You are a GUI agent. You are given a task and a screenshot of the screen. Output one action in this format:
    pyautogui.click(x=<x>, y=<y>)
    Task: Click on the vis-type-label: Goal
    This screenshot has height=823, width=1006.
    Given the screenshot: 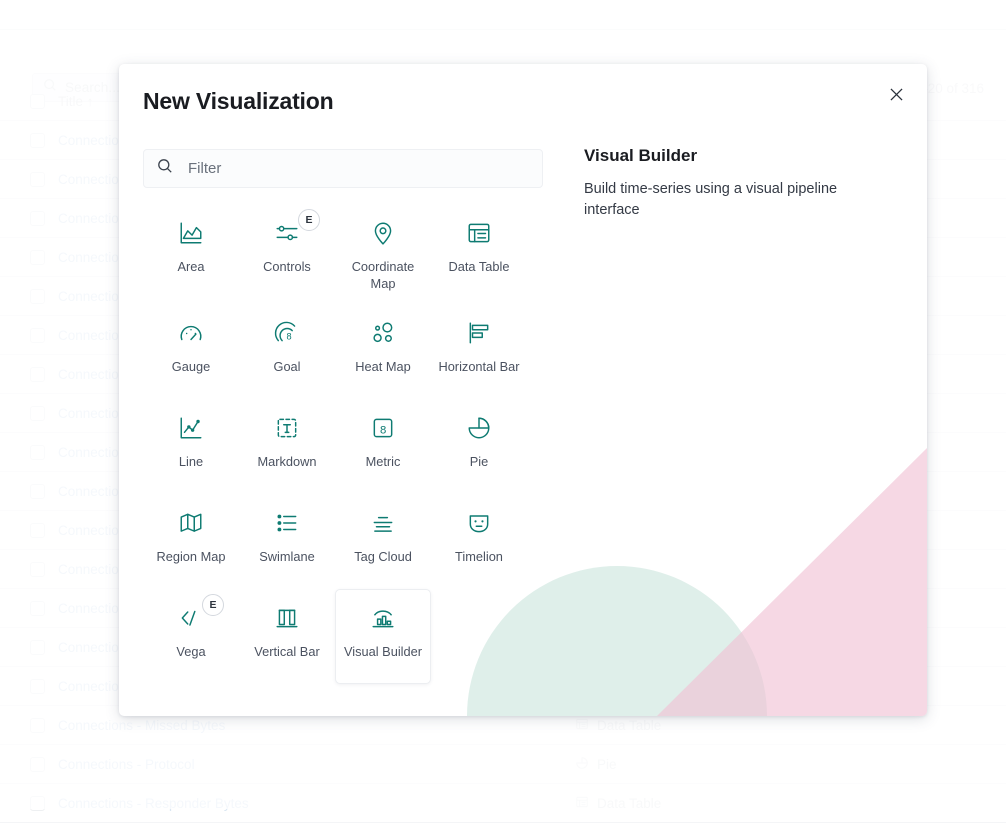 What is the action you would take?
    pyautogui.click(x=287, y=366)
    